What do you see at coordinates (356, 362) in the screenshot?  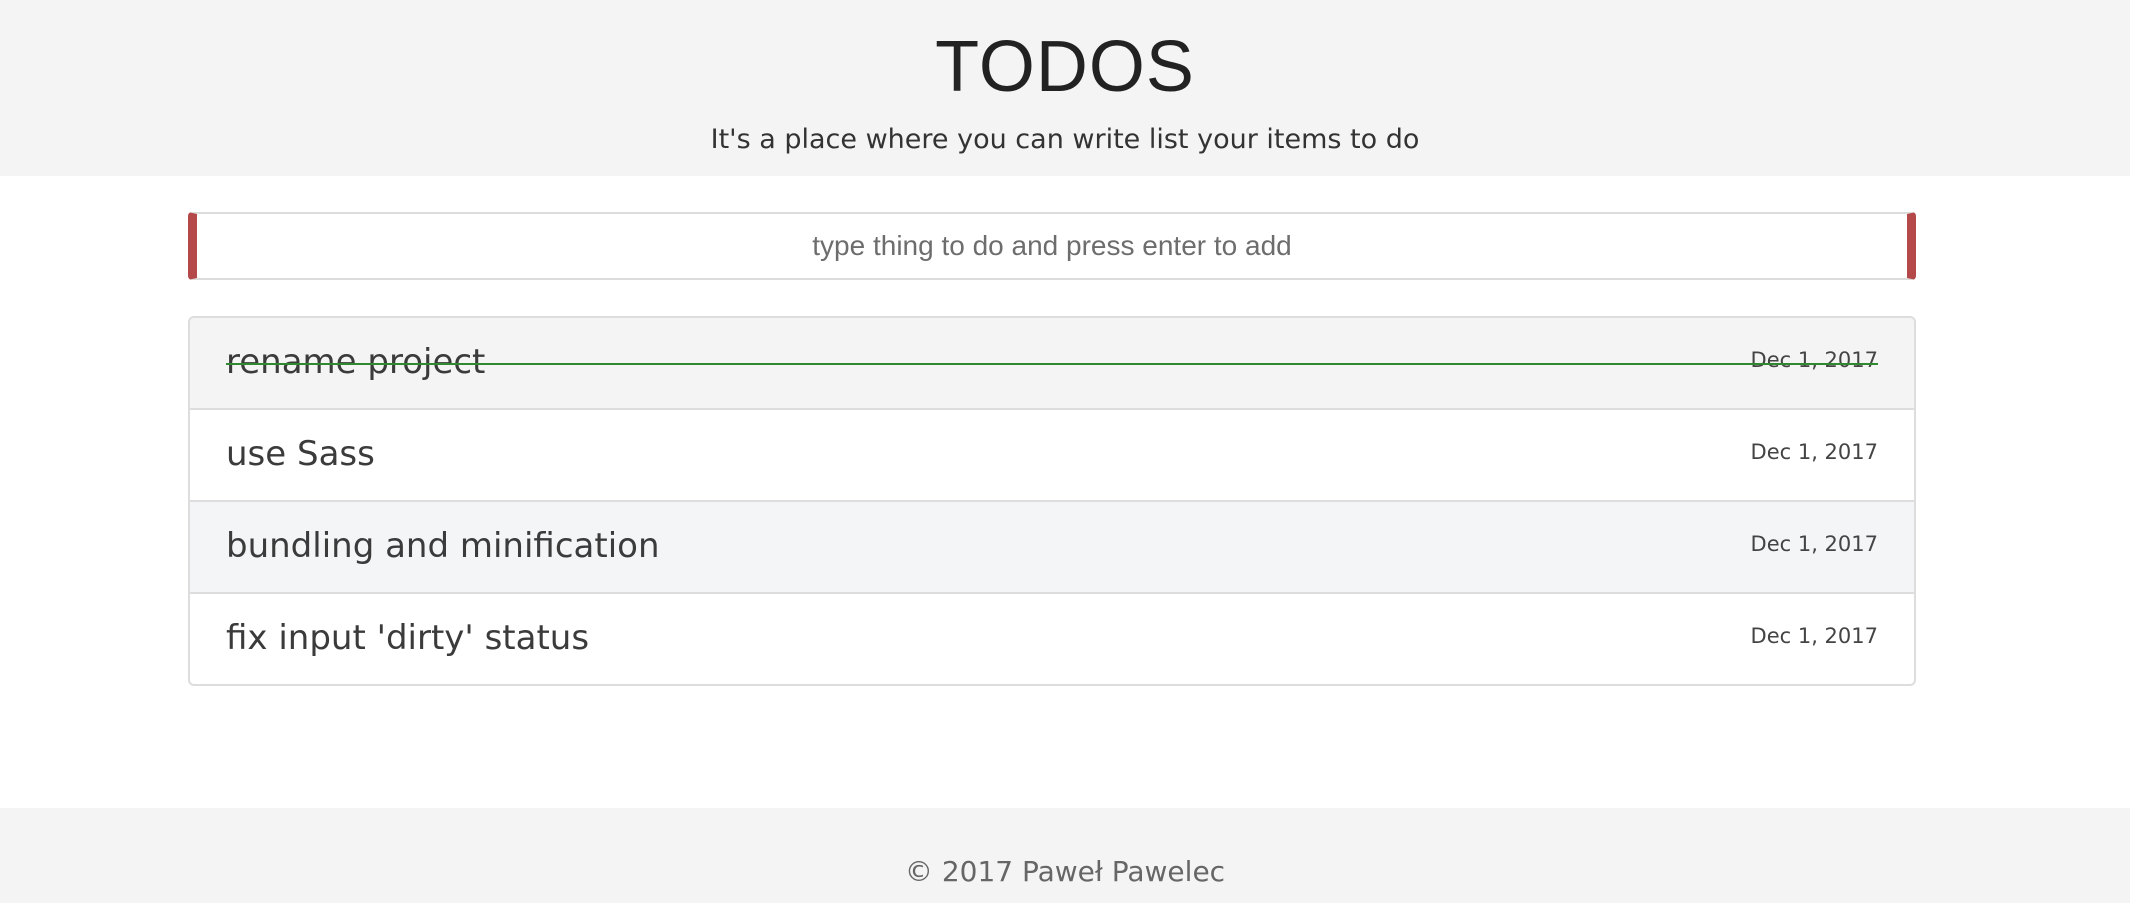 I see `todo-title: rename project` at bounding box center [356, 362].